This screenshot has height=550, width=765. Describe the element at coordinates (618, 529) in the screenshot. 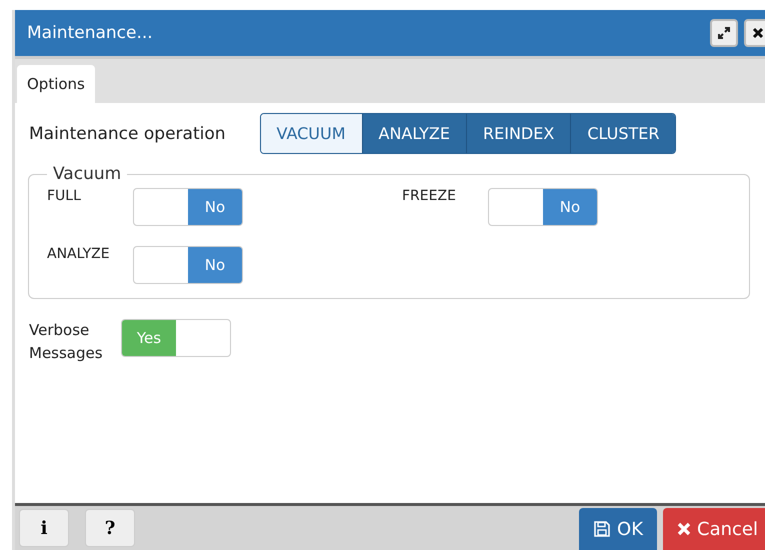

I see `ok-button: OK` at that location.